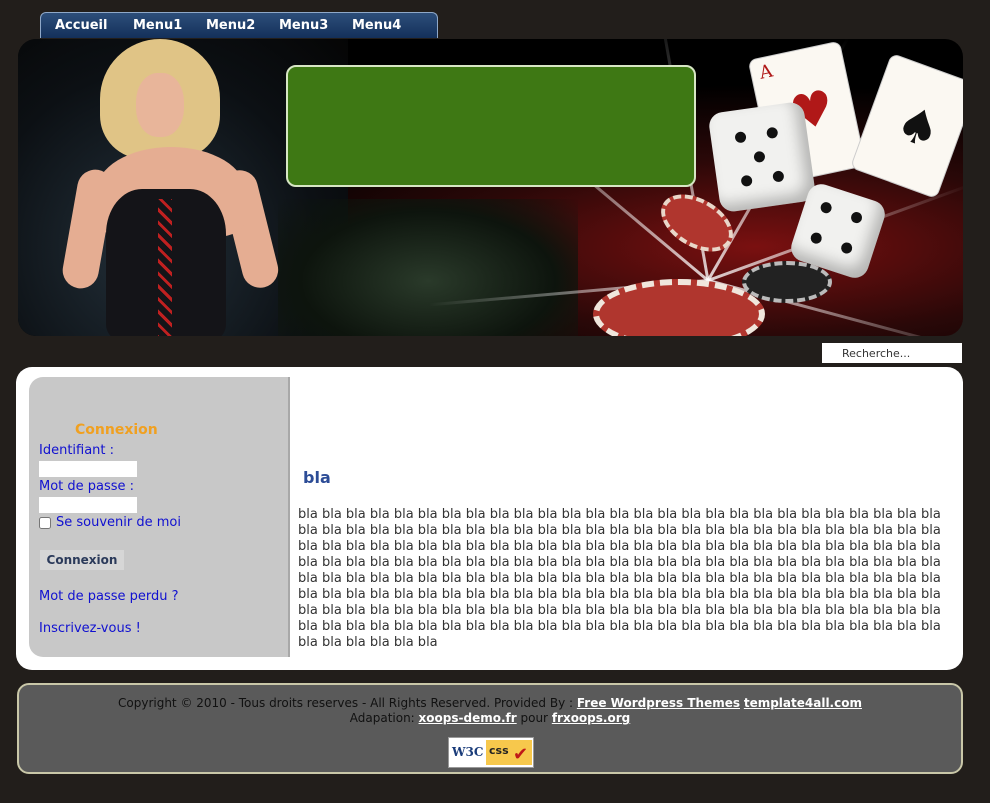 The height and width of the screenshot is (803, 990). I want to click on nav-item-accueil: Accueil, so click(81, 25).